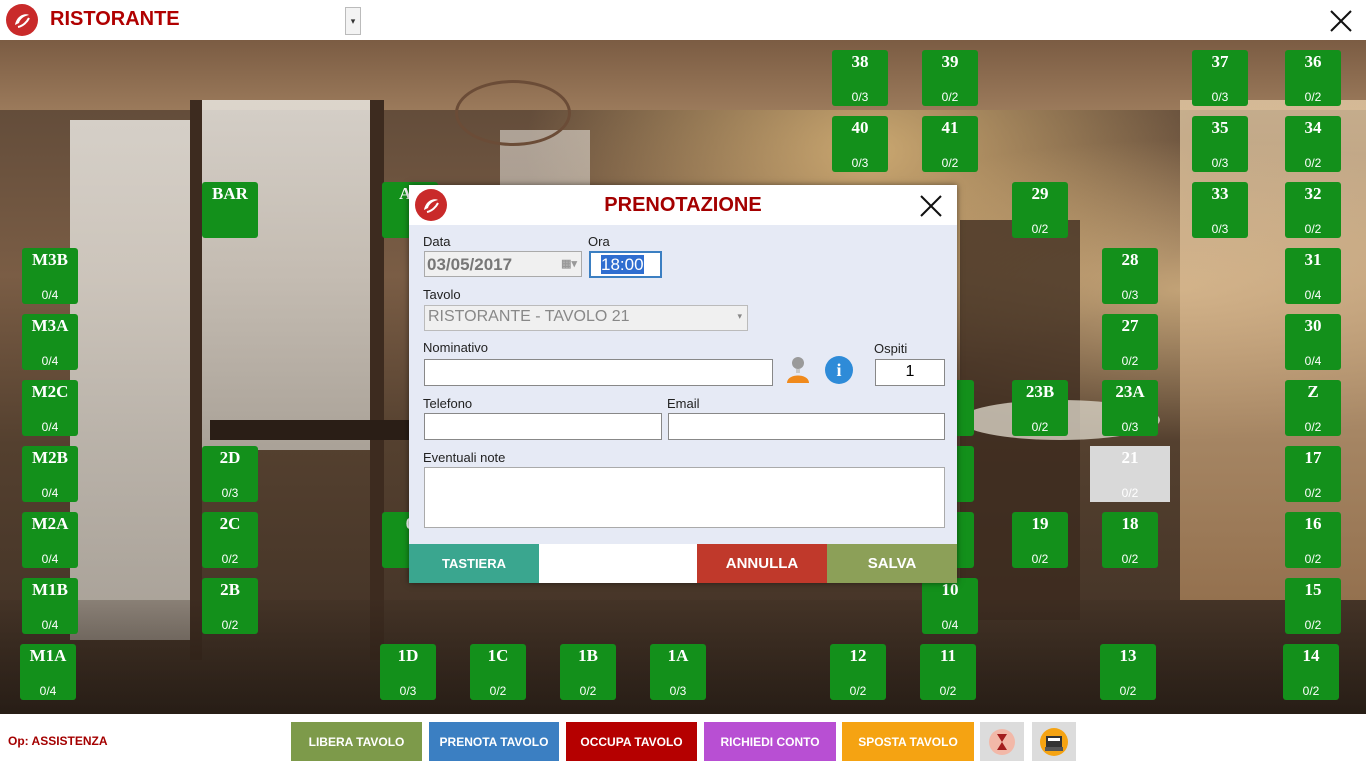 The width and height of the screenshot is (1366, 768). Describe the element at coordinates (1313, 540) in the screenshot. I see `table-16: 16 0/2` at that location.